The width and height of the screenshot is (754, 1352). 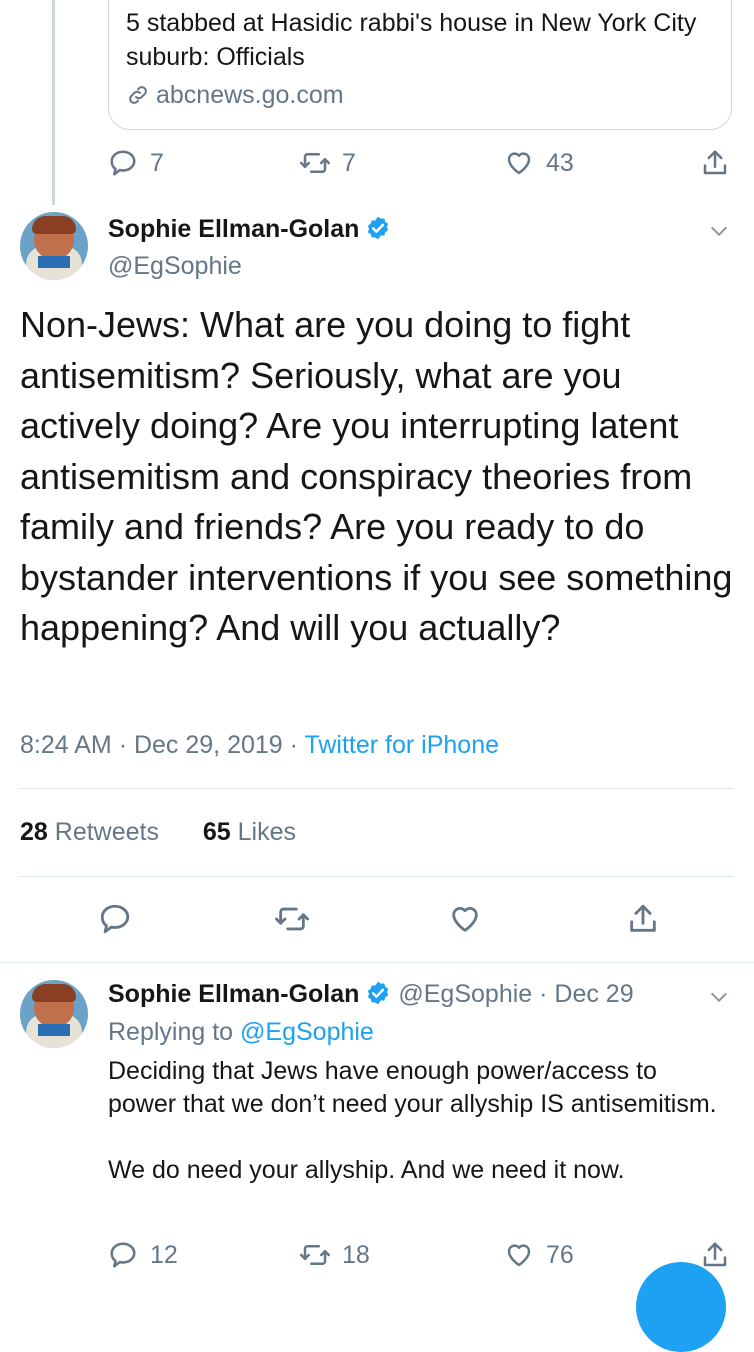 I want to click on tweet-stats: 28 Retweets 65 Likes, so click(x=158, y=832).